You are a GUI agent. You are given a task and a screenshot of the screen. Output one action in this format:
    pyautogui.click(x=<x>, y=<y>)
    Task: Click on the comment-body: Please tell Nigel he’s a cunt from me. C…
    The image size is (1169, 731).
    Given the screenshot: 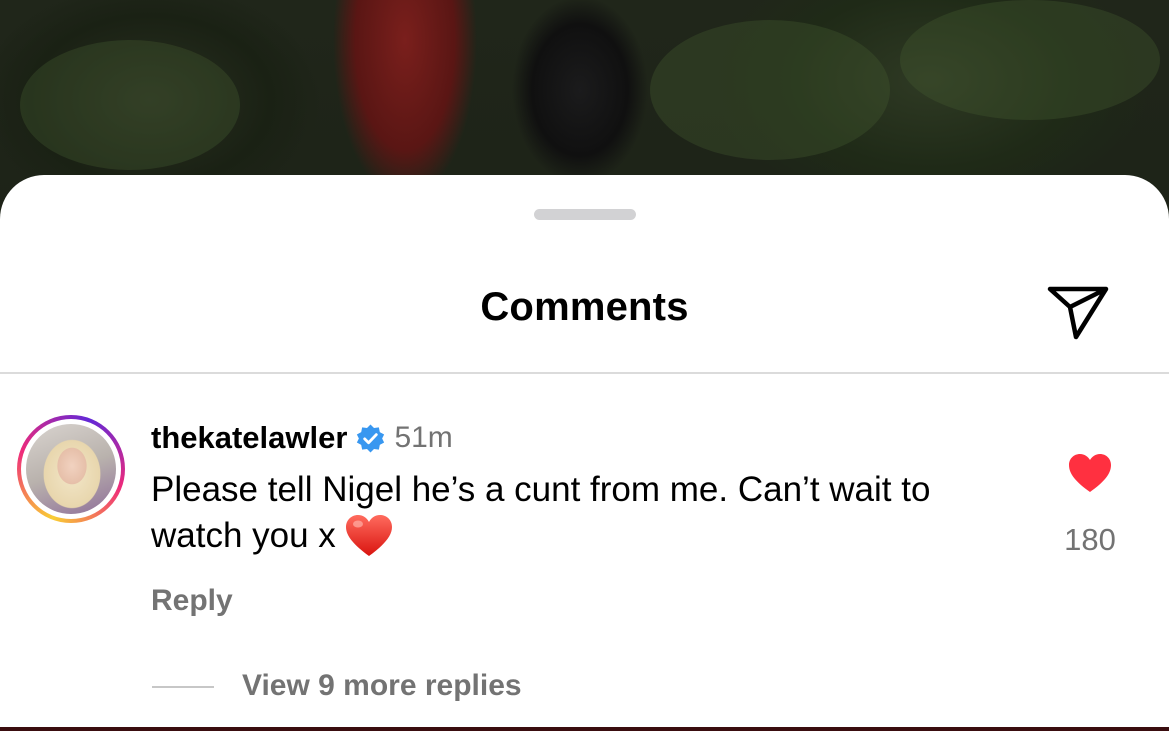 What is the action you would take?
    pyautogui.click(x=581, y=513)
    